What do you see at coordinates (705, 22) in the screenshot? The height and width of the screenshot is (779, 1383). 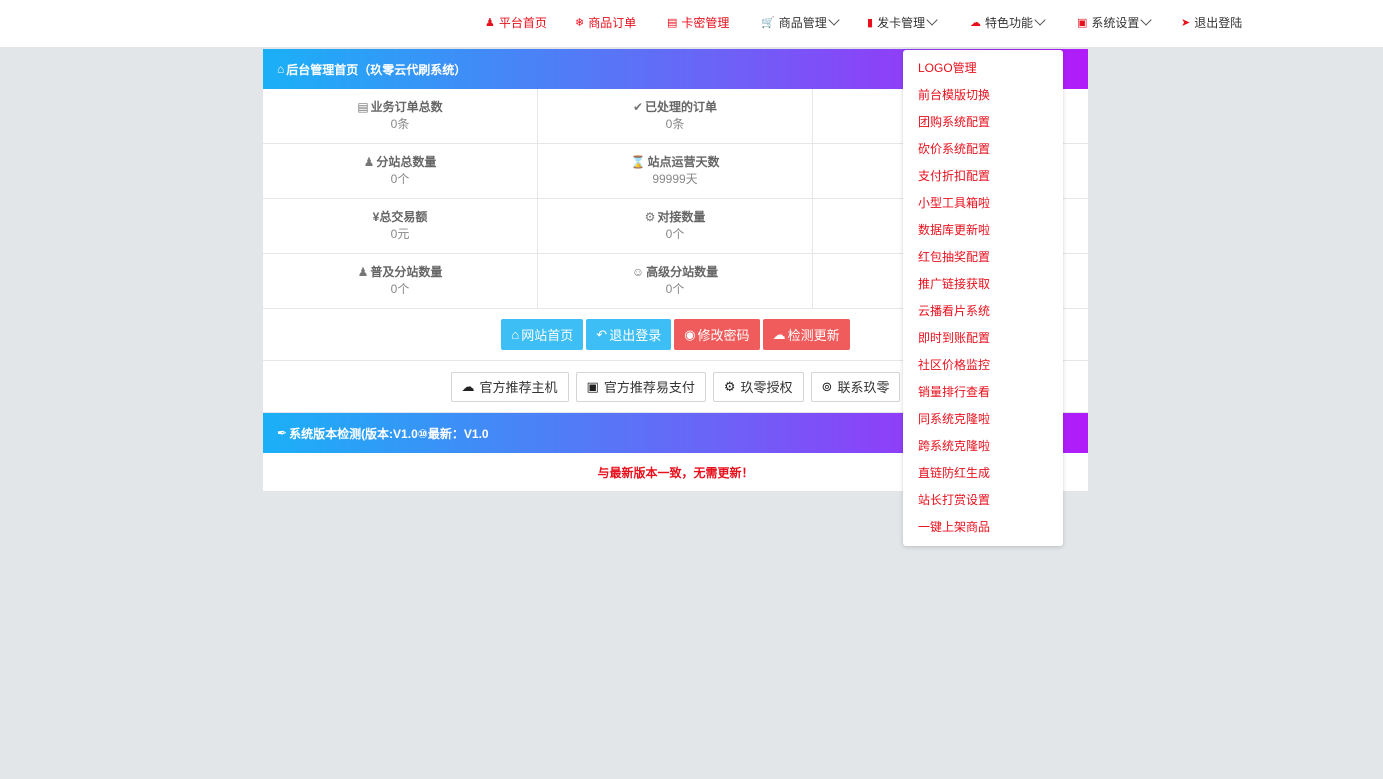 I see `nav-cardkeys-label: 卡密管理` at bounding box center [705, 22].